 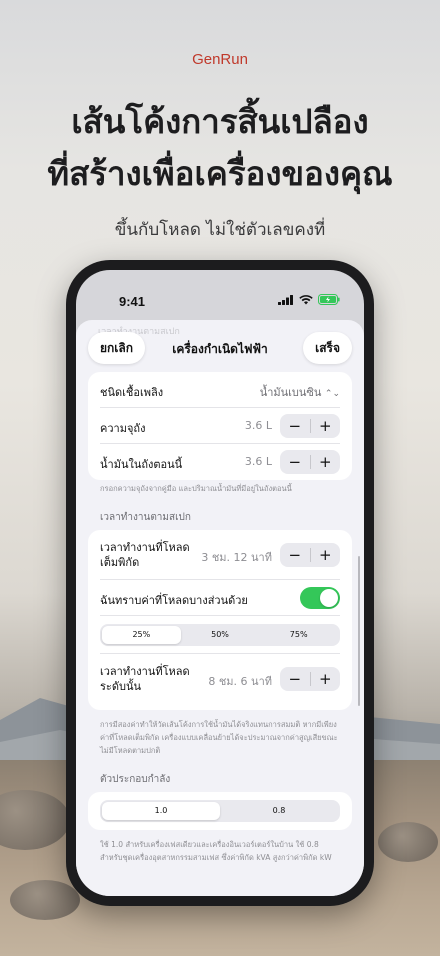 I want to click on fuel-type-row: ชนิดเชื้อเพลิง น้ำมันเบนซิน ⌃⌄, so click(x=220, y=390).